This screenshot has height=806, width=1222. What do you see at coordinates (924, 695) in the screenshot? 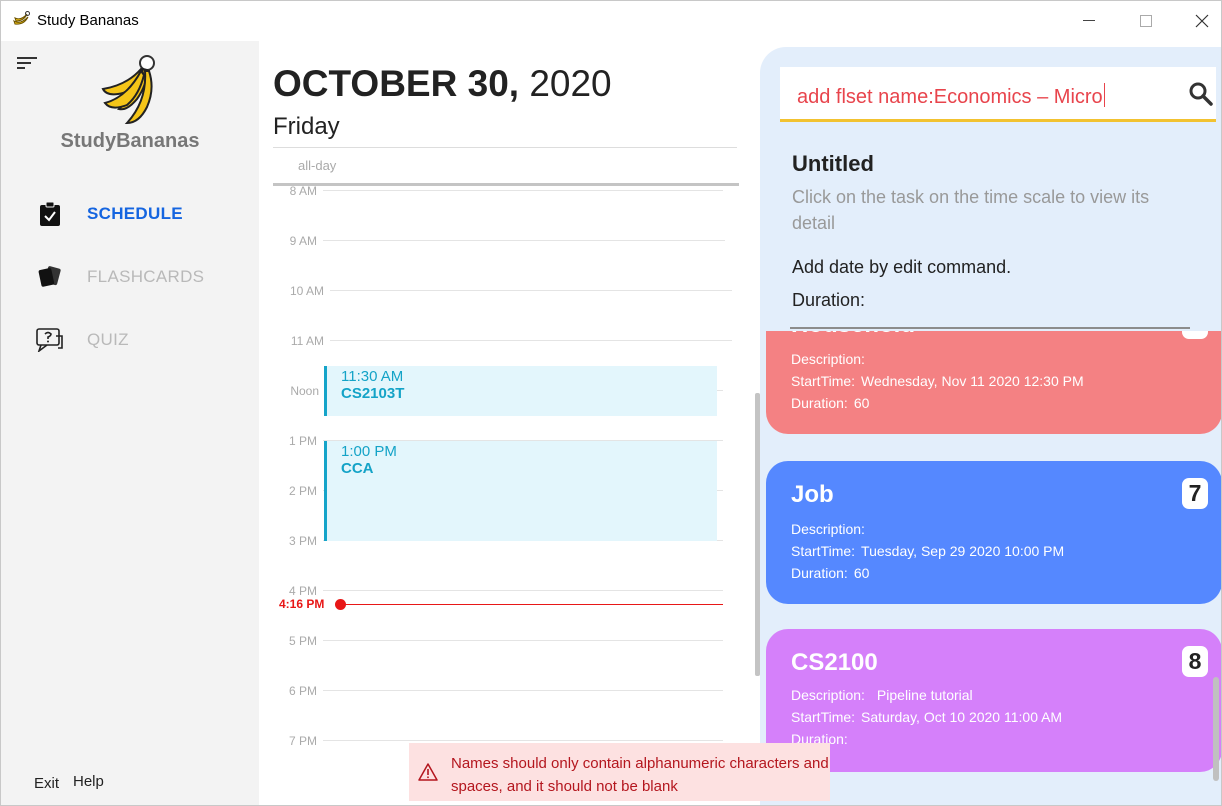
I see `description-value: Pipeline tutorial` at bounding box center [924, 695].